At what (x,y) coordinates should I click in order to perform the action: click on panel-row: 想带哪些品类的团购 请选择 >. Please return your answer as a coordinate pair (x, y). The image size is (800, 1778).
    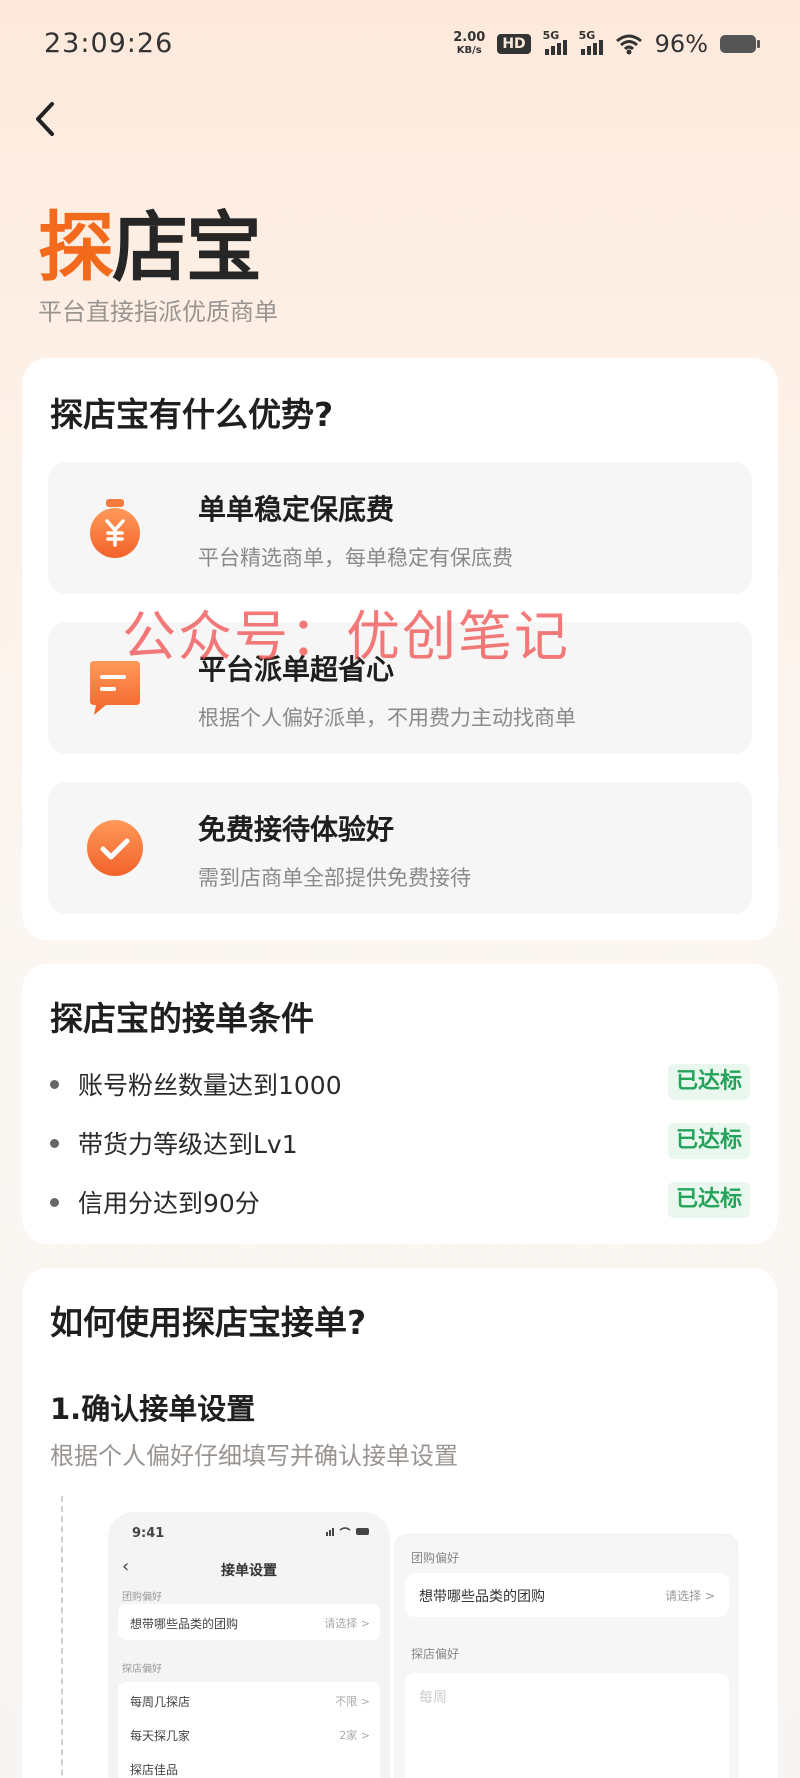
    Looking at the image, I should click on (567, 1595).